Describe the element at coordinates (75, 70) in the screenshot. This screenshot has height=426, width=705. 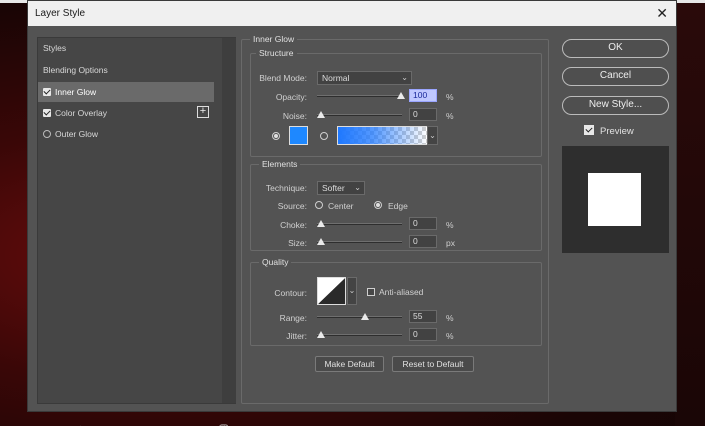
I see `style-item-label: Blending Options` at that location.